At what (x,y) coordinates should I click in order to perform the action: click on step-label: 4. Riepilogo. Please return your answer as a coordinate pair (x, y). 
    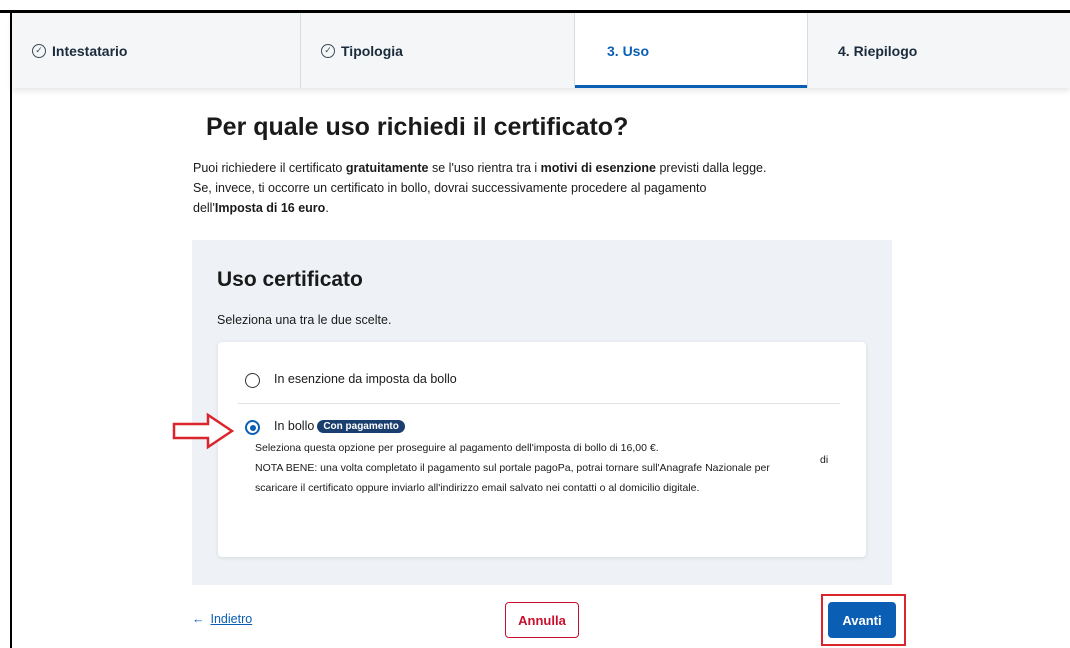
    Looking at the image, I should click on (878, 50).